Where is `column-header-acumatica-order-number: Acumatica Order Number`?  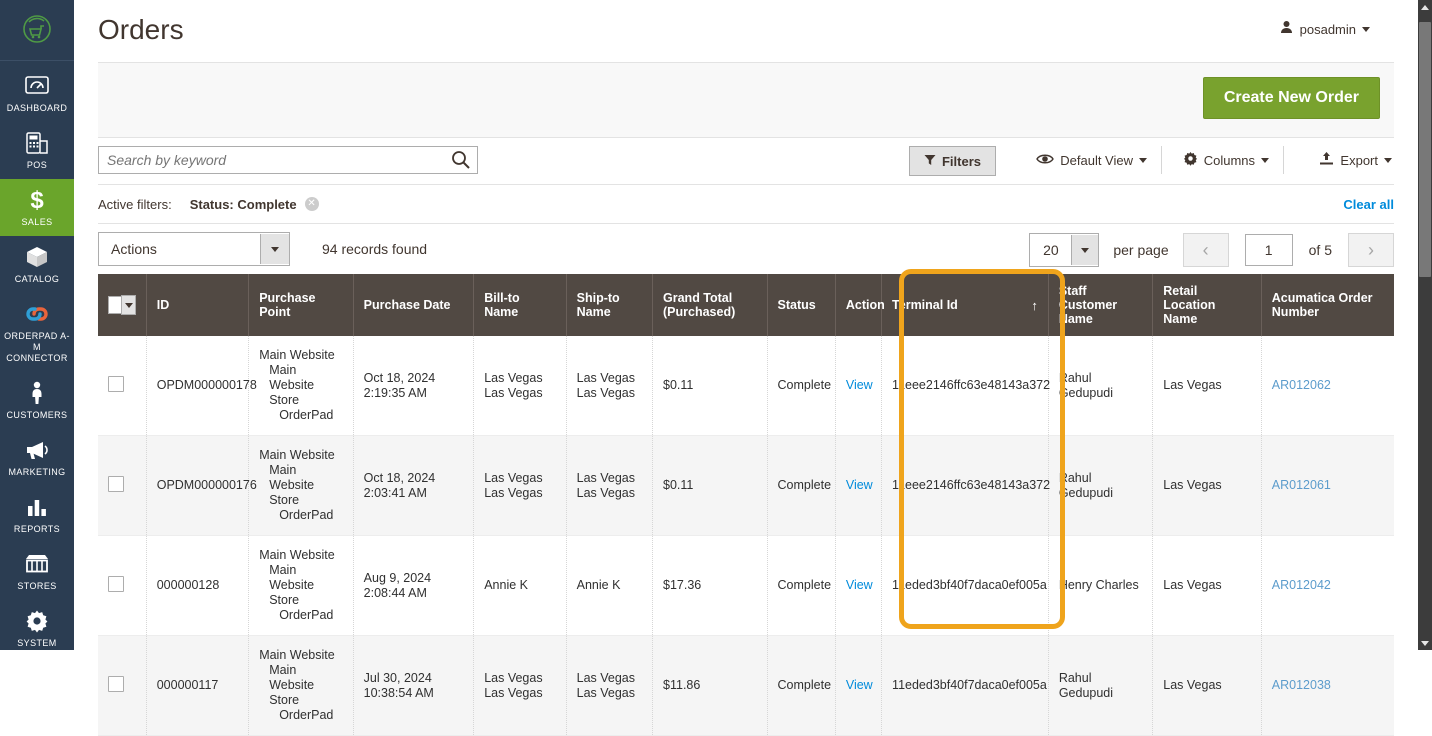
column-header-acumatica-order-number: Acumatica Order Number is located at coordinates (1327, 305).